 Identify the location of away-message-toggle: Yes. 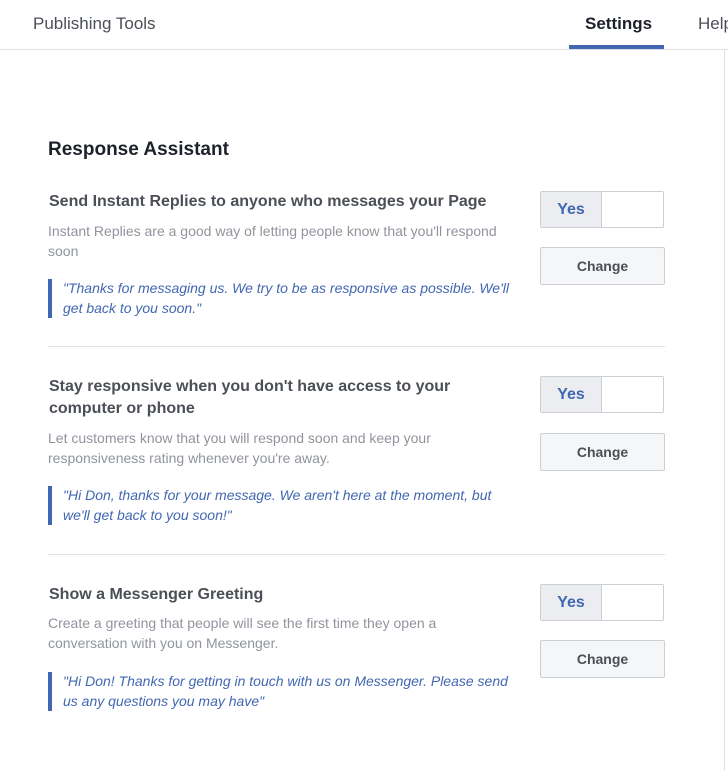
(602, 394).